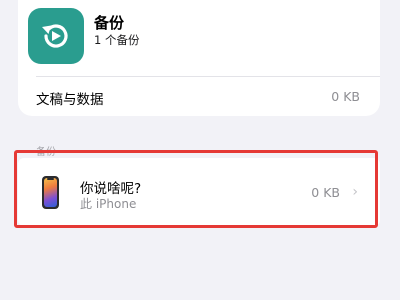 The image size is (400, 300). Describe the element at coordinates (208, 76) in the screenshot. I see `divider` at that location.